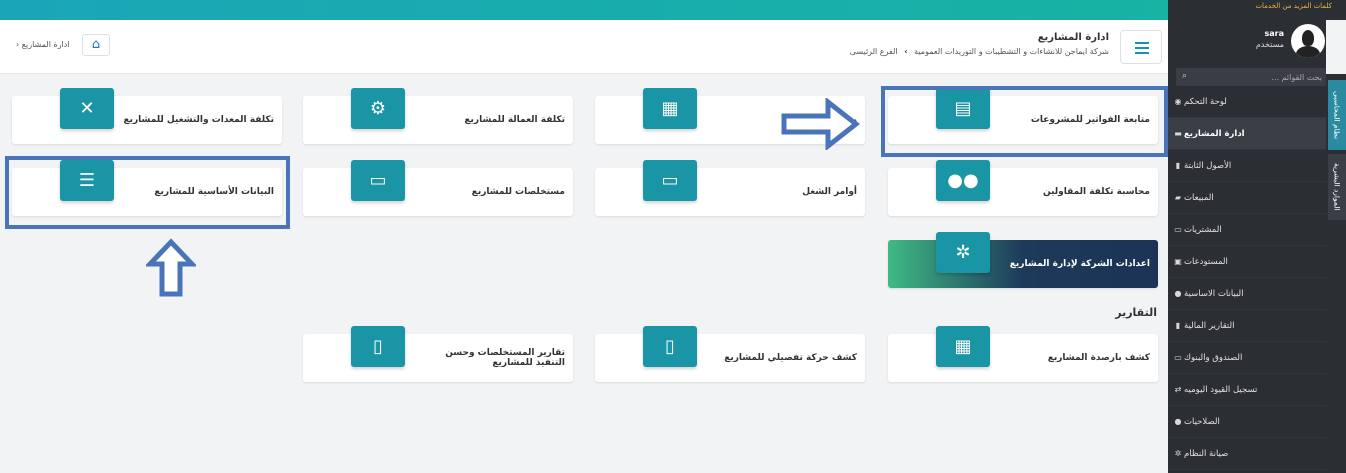 The image size is (1346, 473). I want to click on sidebar-item-system-maintenance: صيانة النظام ✲, so click(1247, 454).